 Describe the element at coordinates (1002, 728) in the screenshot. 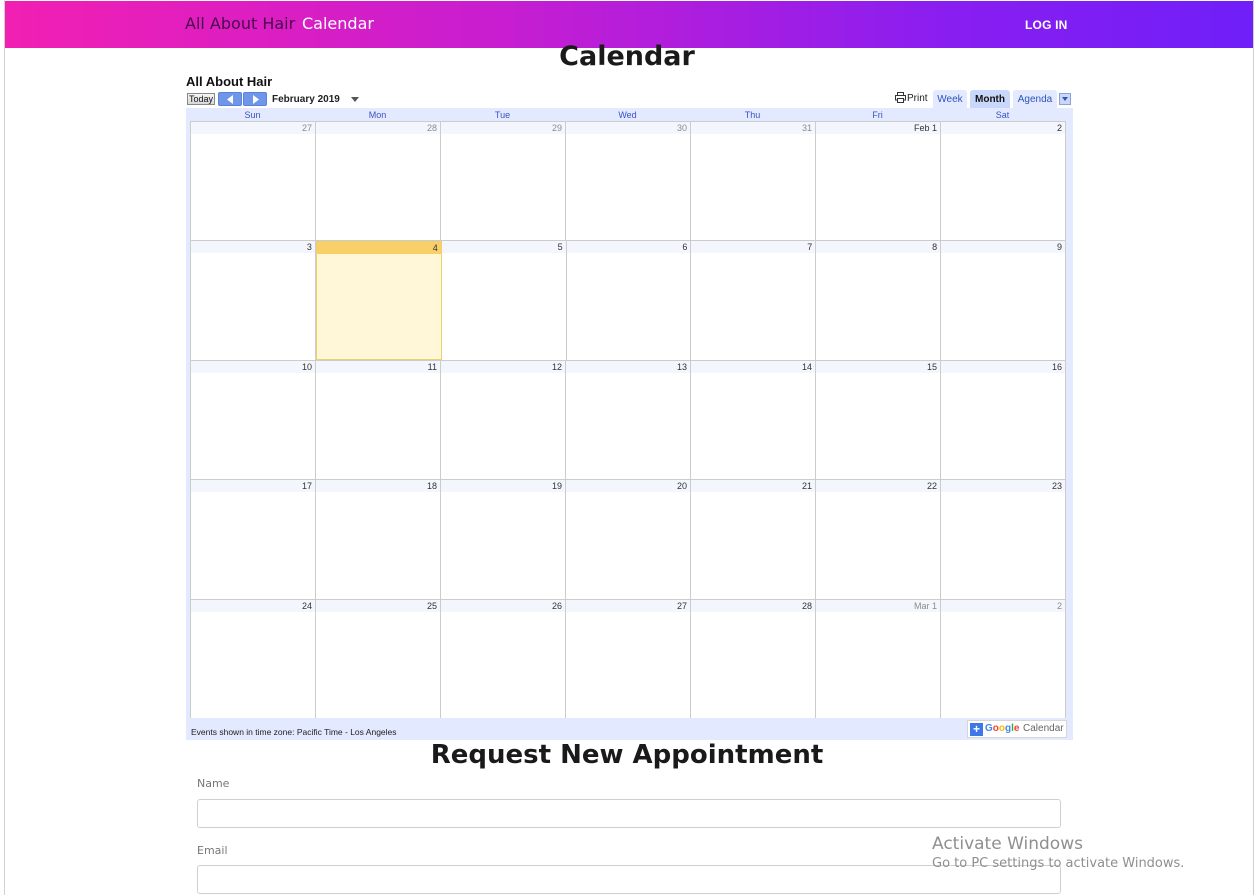

I see `google-wordmark: Google` at that location.